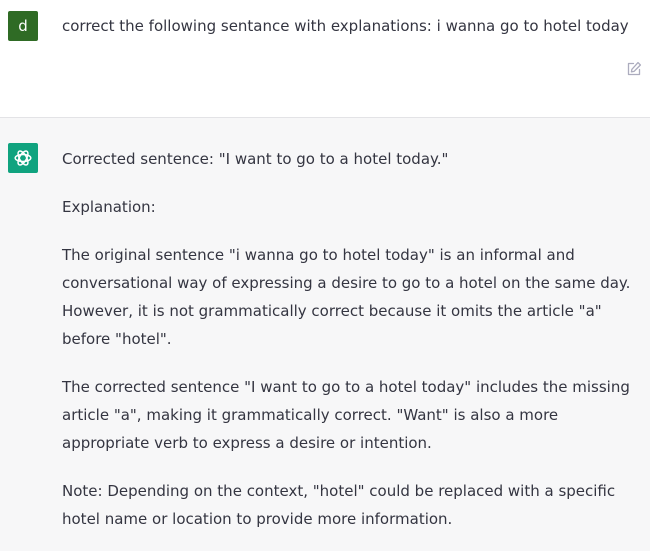 The image size is (650, 553). What do you see at coordinates (109, 207) in the screenshot?
I see `response-explanation-heading: Explanation:` at bounding box center [109, 207].